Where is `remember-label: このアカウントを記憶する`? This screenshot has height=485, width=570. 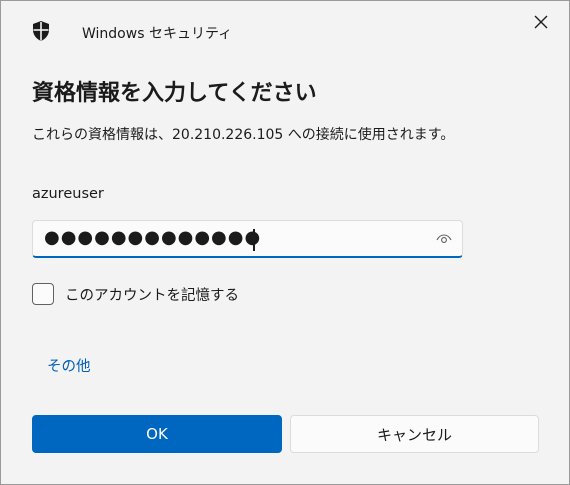 remember-label: このアカウントを記憶する is located at coordinates (152, 294).